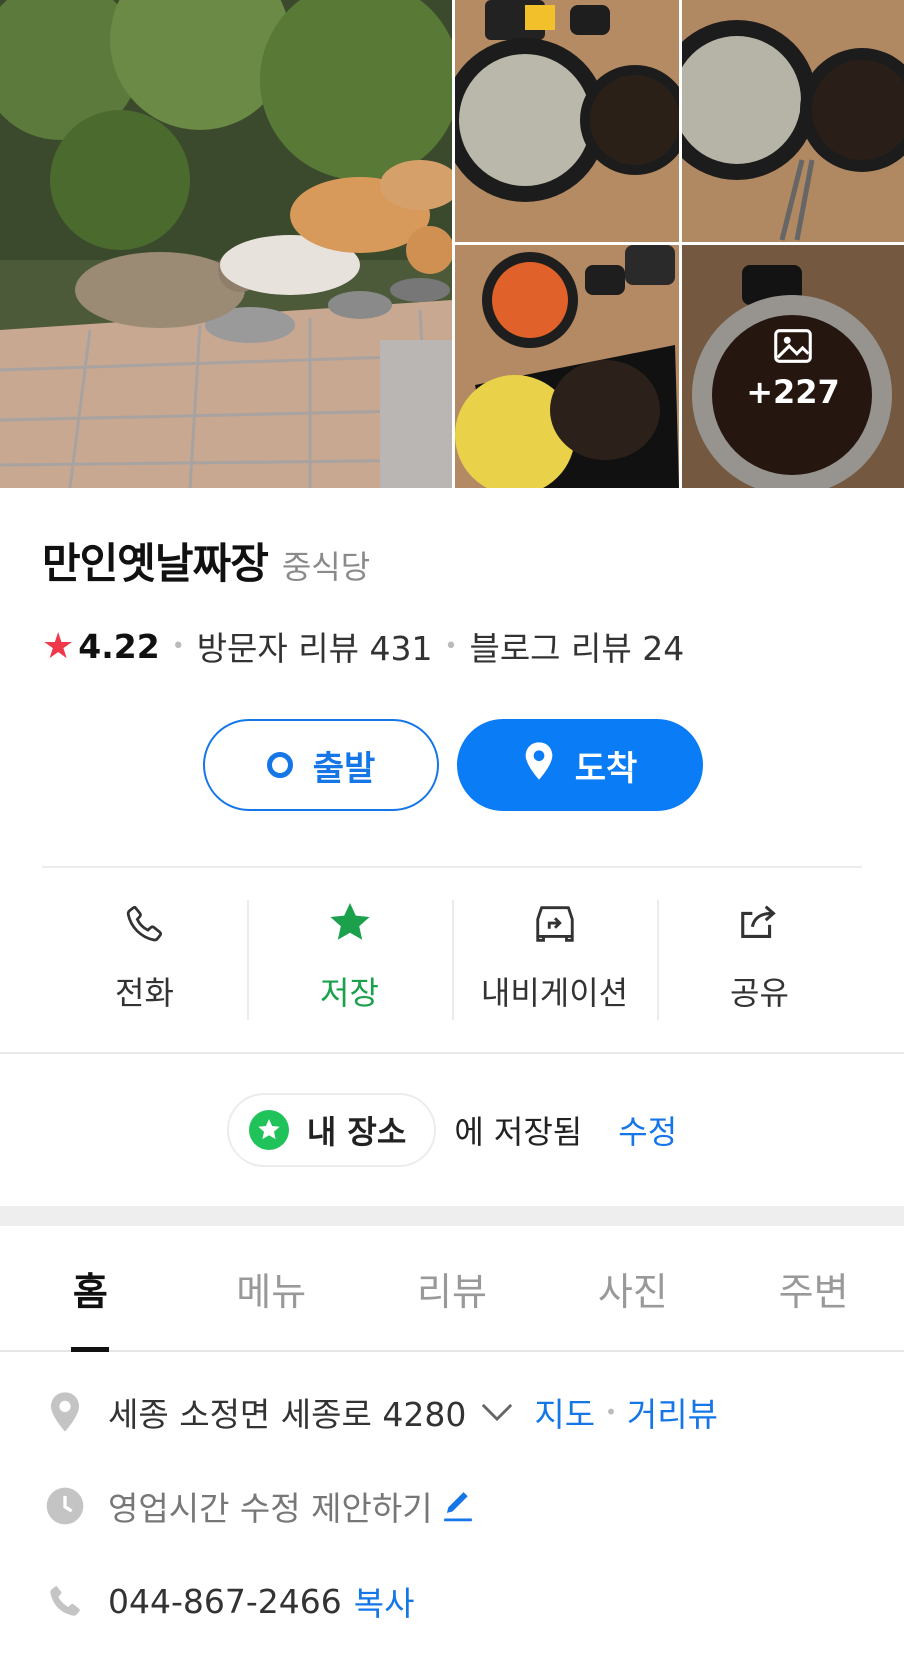 The width and height of the screenshot is (904, 1660). Describe the element at coordinates (554, 959) in the screenshot. I see `navigation-button: 내비게이션` at that location.